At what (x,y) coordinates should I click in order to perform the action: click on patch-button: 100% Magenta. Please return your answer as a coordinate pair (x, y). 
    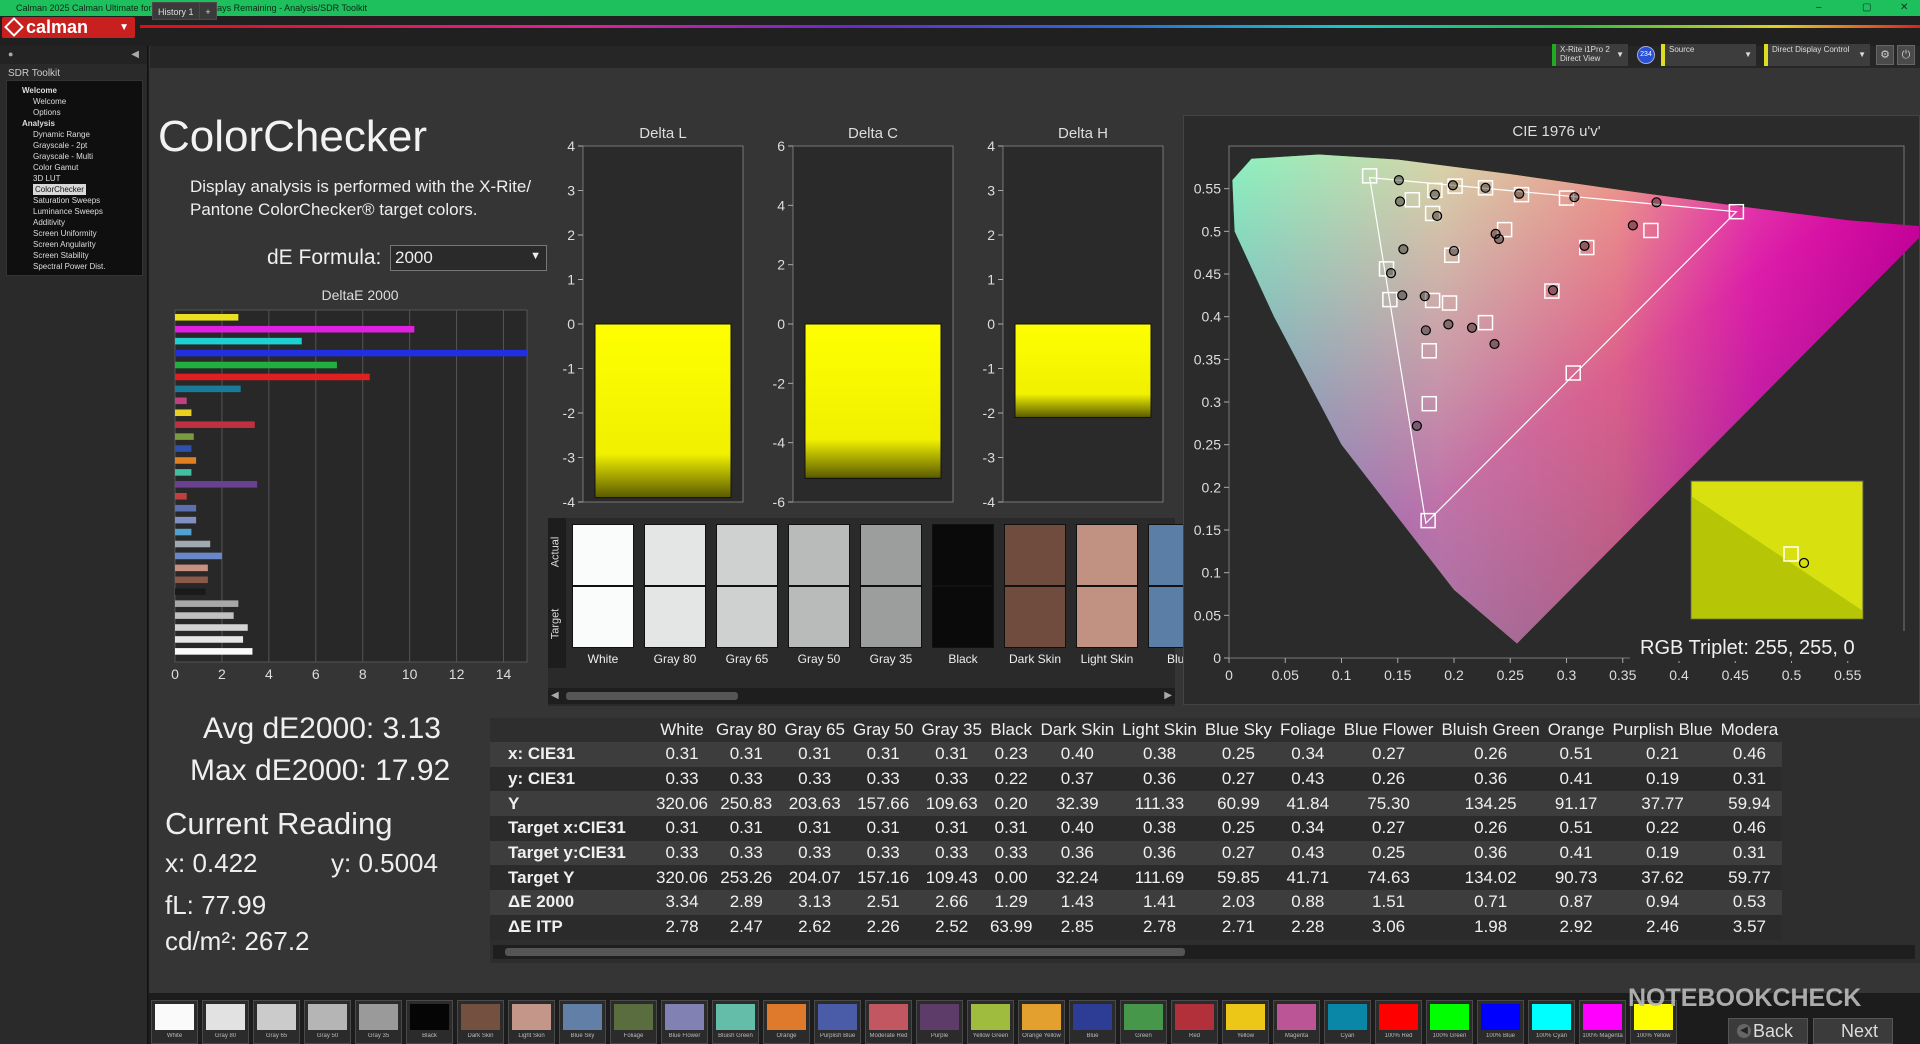
    Looking at the image, I should click on (1602, 1022).